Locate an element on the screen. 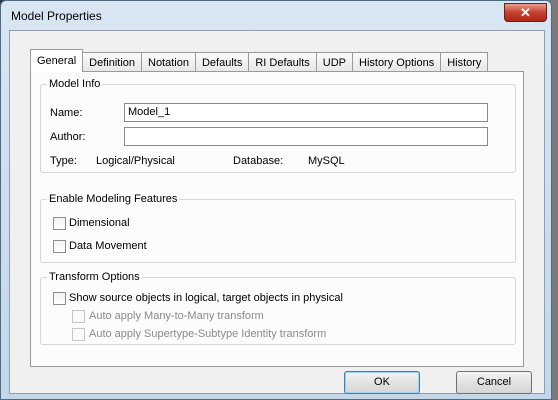 The image size is (558, 400). tab-defaults: Defaults is located at coordinates (222, 62).